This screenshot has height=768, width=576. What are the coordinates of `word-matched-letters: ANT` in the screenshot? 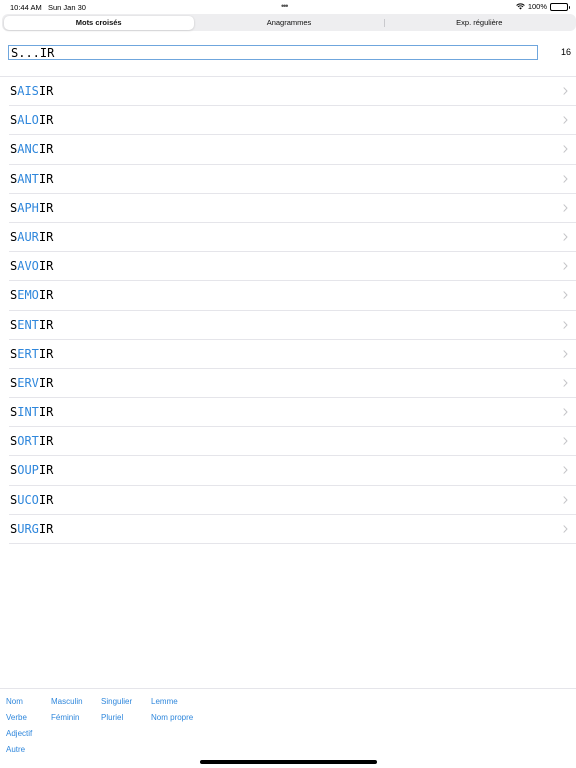 It's located at (28, 178).